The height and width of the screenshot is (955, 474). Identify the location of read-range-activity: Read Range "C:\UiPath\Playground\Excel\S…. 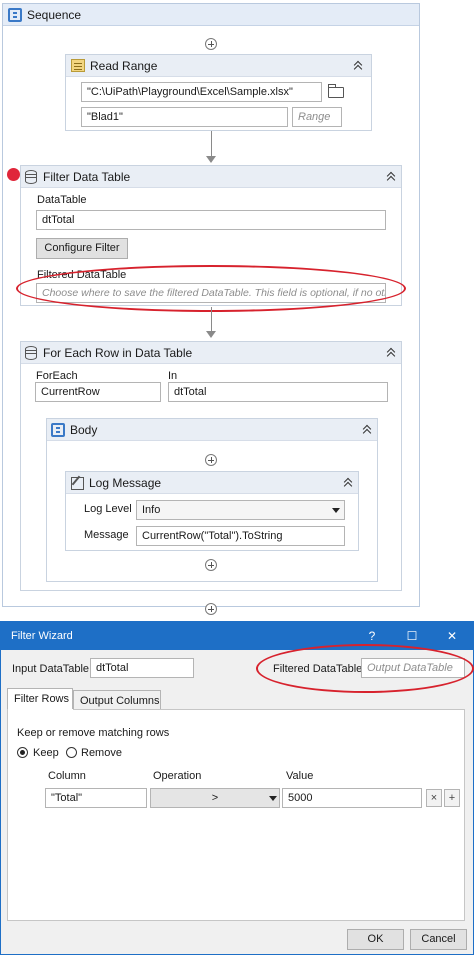
(218, 92).